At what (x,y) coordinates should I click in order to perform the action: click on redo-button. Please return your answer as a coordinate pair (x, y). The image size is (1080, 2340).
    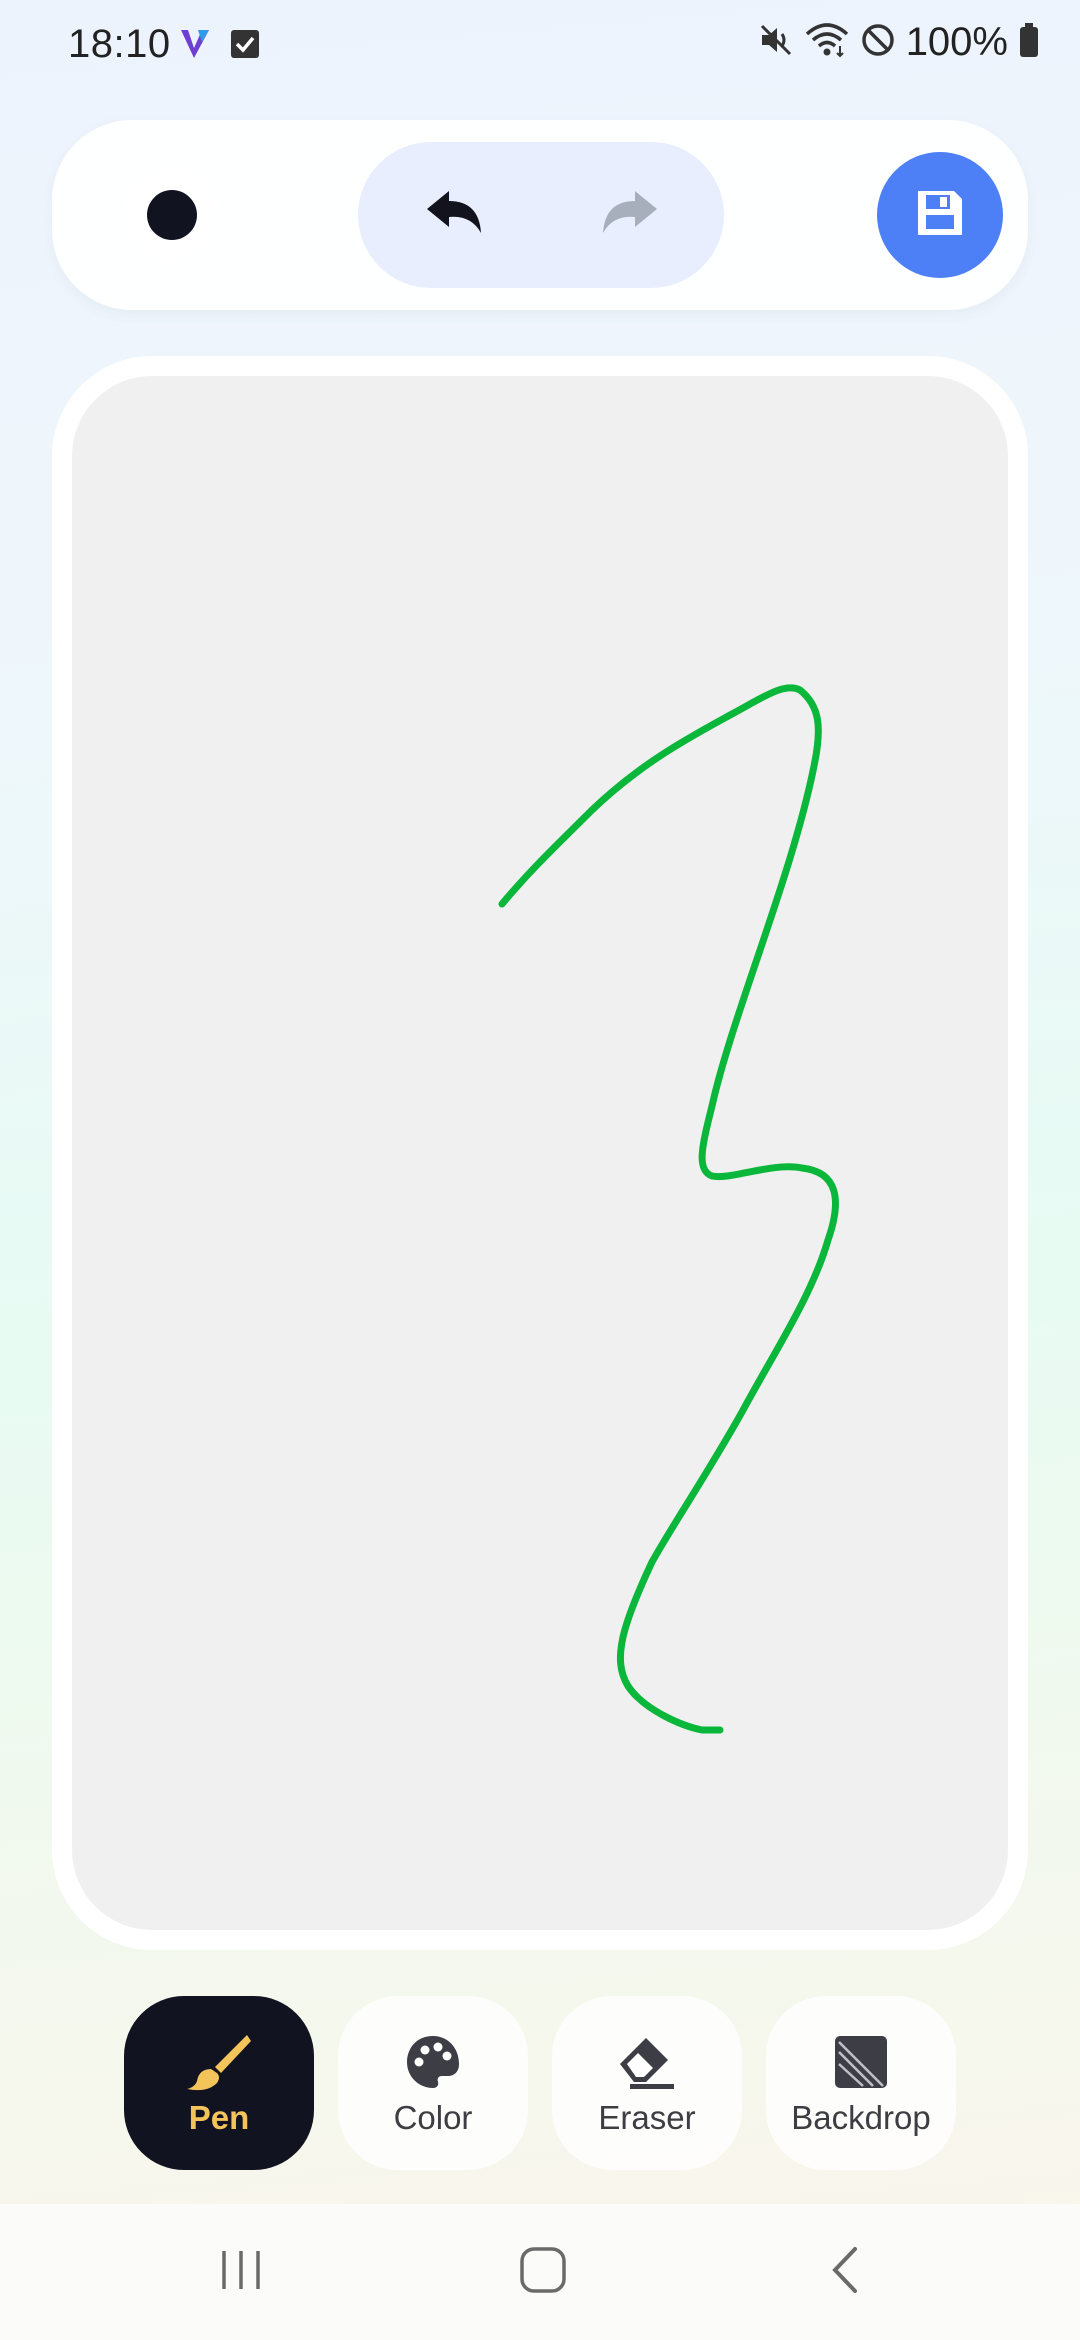
    Looking at the image, I should click on (629, 215).